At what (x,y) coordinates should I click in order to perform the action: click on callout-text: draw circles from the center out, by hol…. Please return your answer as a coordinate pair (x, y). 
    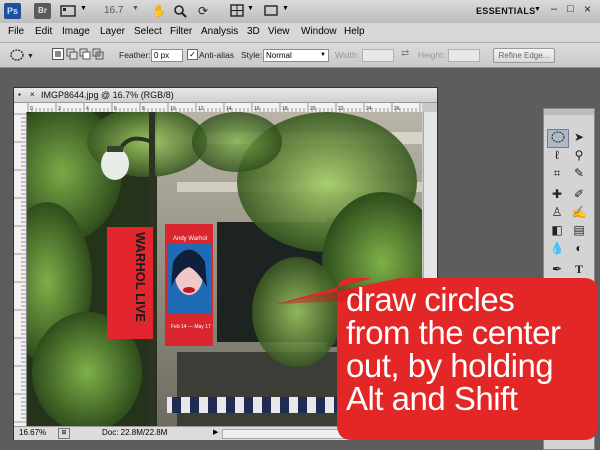
    Looking at the image, I should click on (471, 349).